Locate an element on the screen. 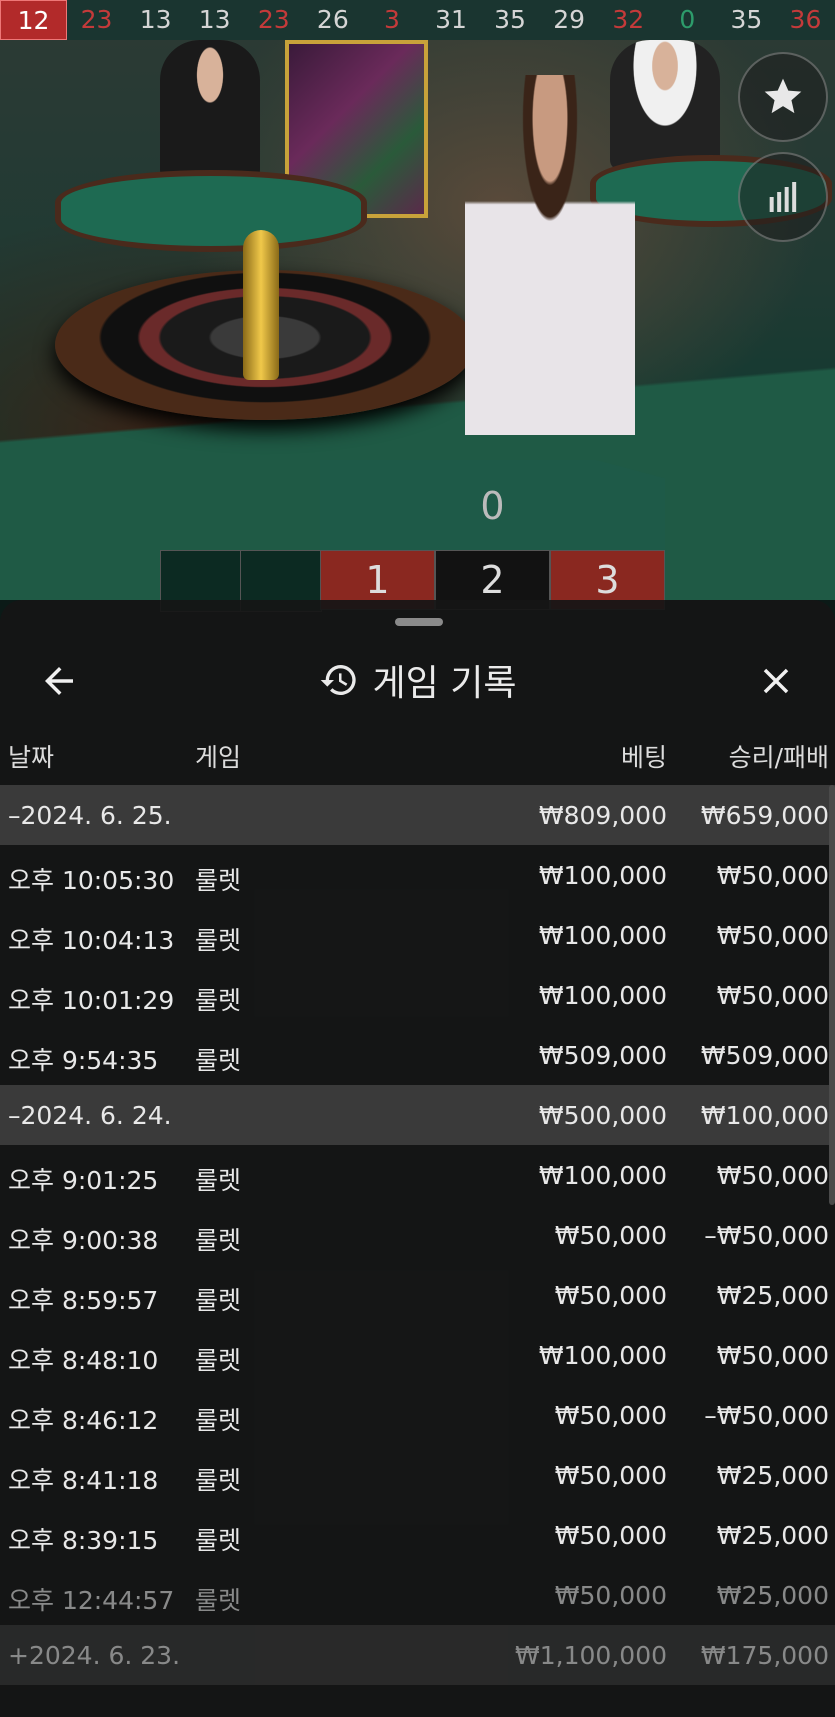 This screenshot has height=1717, width=835. column-bet: 베팅 is located at coordinates (644, 756).